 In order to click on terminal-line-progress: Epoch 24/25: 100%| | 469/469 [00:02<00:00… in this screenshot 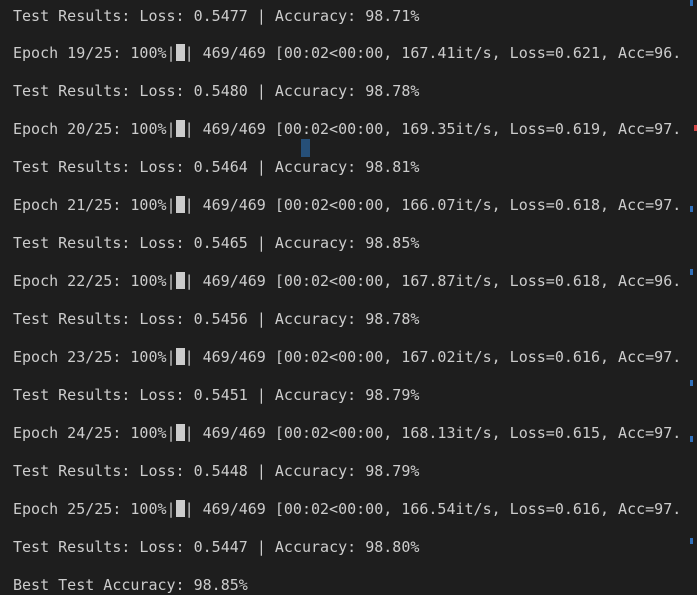, I will do `click(347, 433)`.